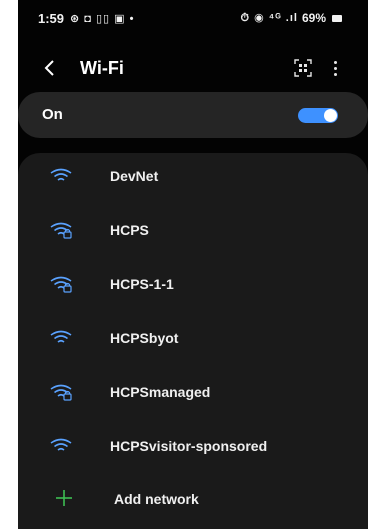 This screenshot has height=529, width=375. I want to click on network-row-hcpsmanaged: HCPSmanaged, so click(193, 393).